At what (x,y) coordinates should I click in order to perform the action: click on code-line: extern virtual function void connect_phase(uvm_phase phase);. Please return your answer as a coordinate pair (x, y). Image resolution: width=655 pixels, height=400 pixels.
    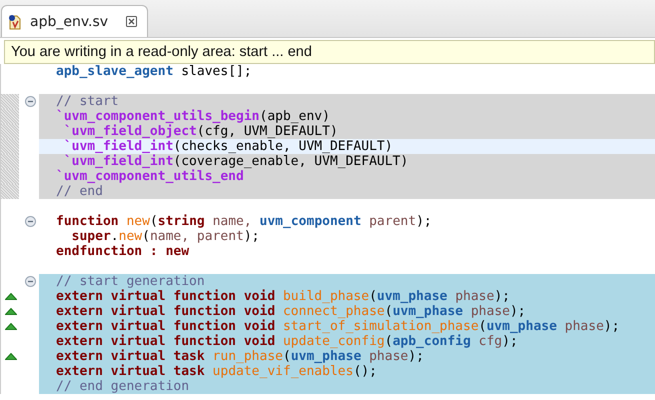
    Looking at the image, I should click on (291, 311).